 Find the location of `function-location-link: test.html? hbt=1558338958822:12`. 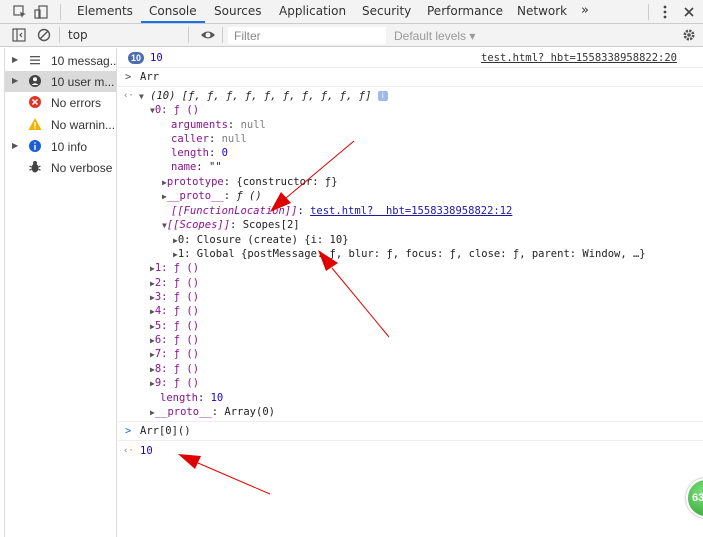

function-location-link: test.html? hbt=1558338958822:12 is located at coordinates (411, 211).